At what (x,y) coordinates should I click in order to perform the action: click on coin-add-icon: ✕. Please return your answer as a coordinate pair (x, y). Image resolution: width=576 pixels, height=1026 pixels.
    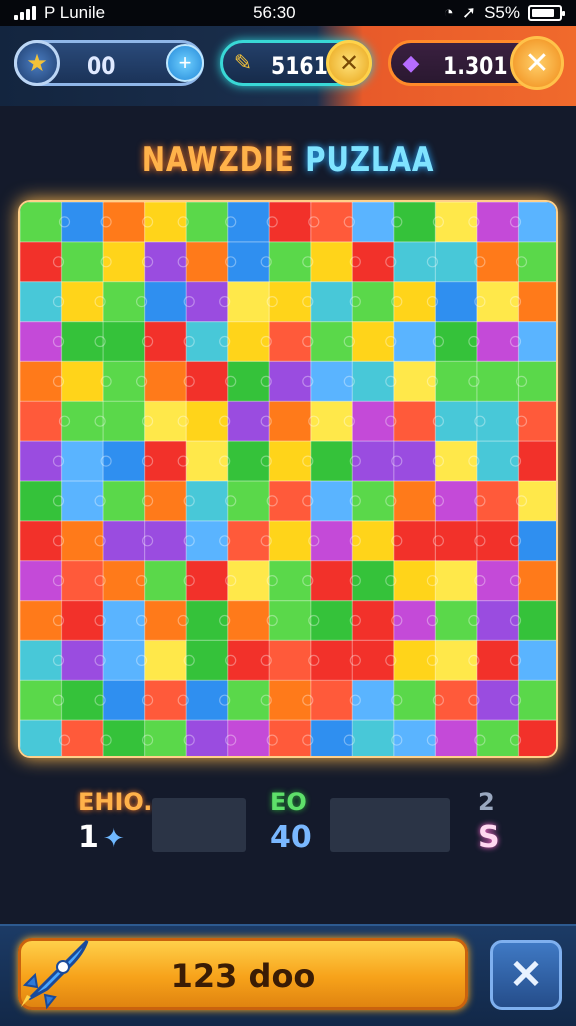
    Looking at the image, I should click on (349, 63).